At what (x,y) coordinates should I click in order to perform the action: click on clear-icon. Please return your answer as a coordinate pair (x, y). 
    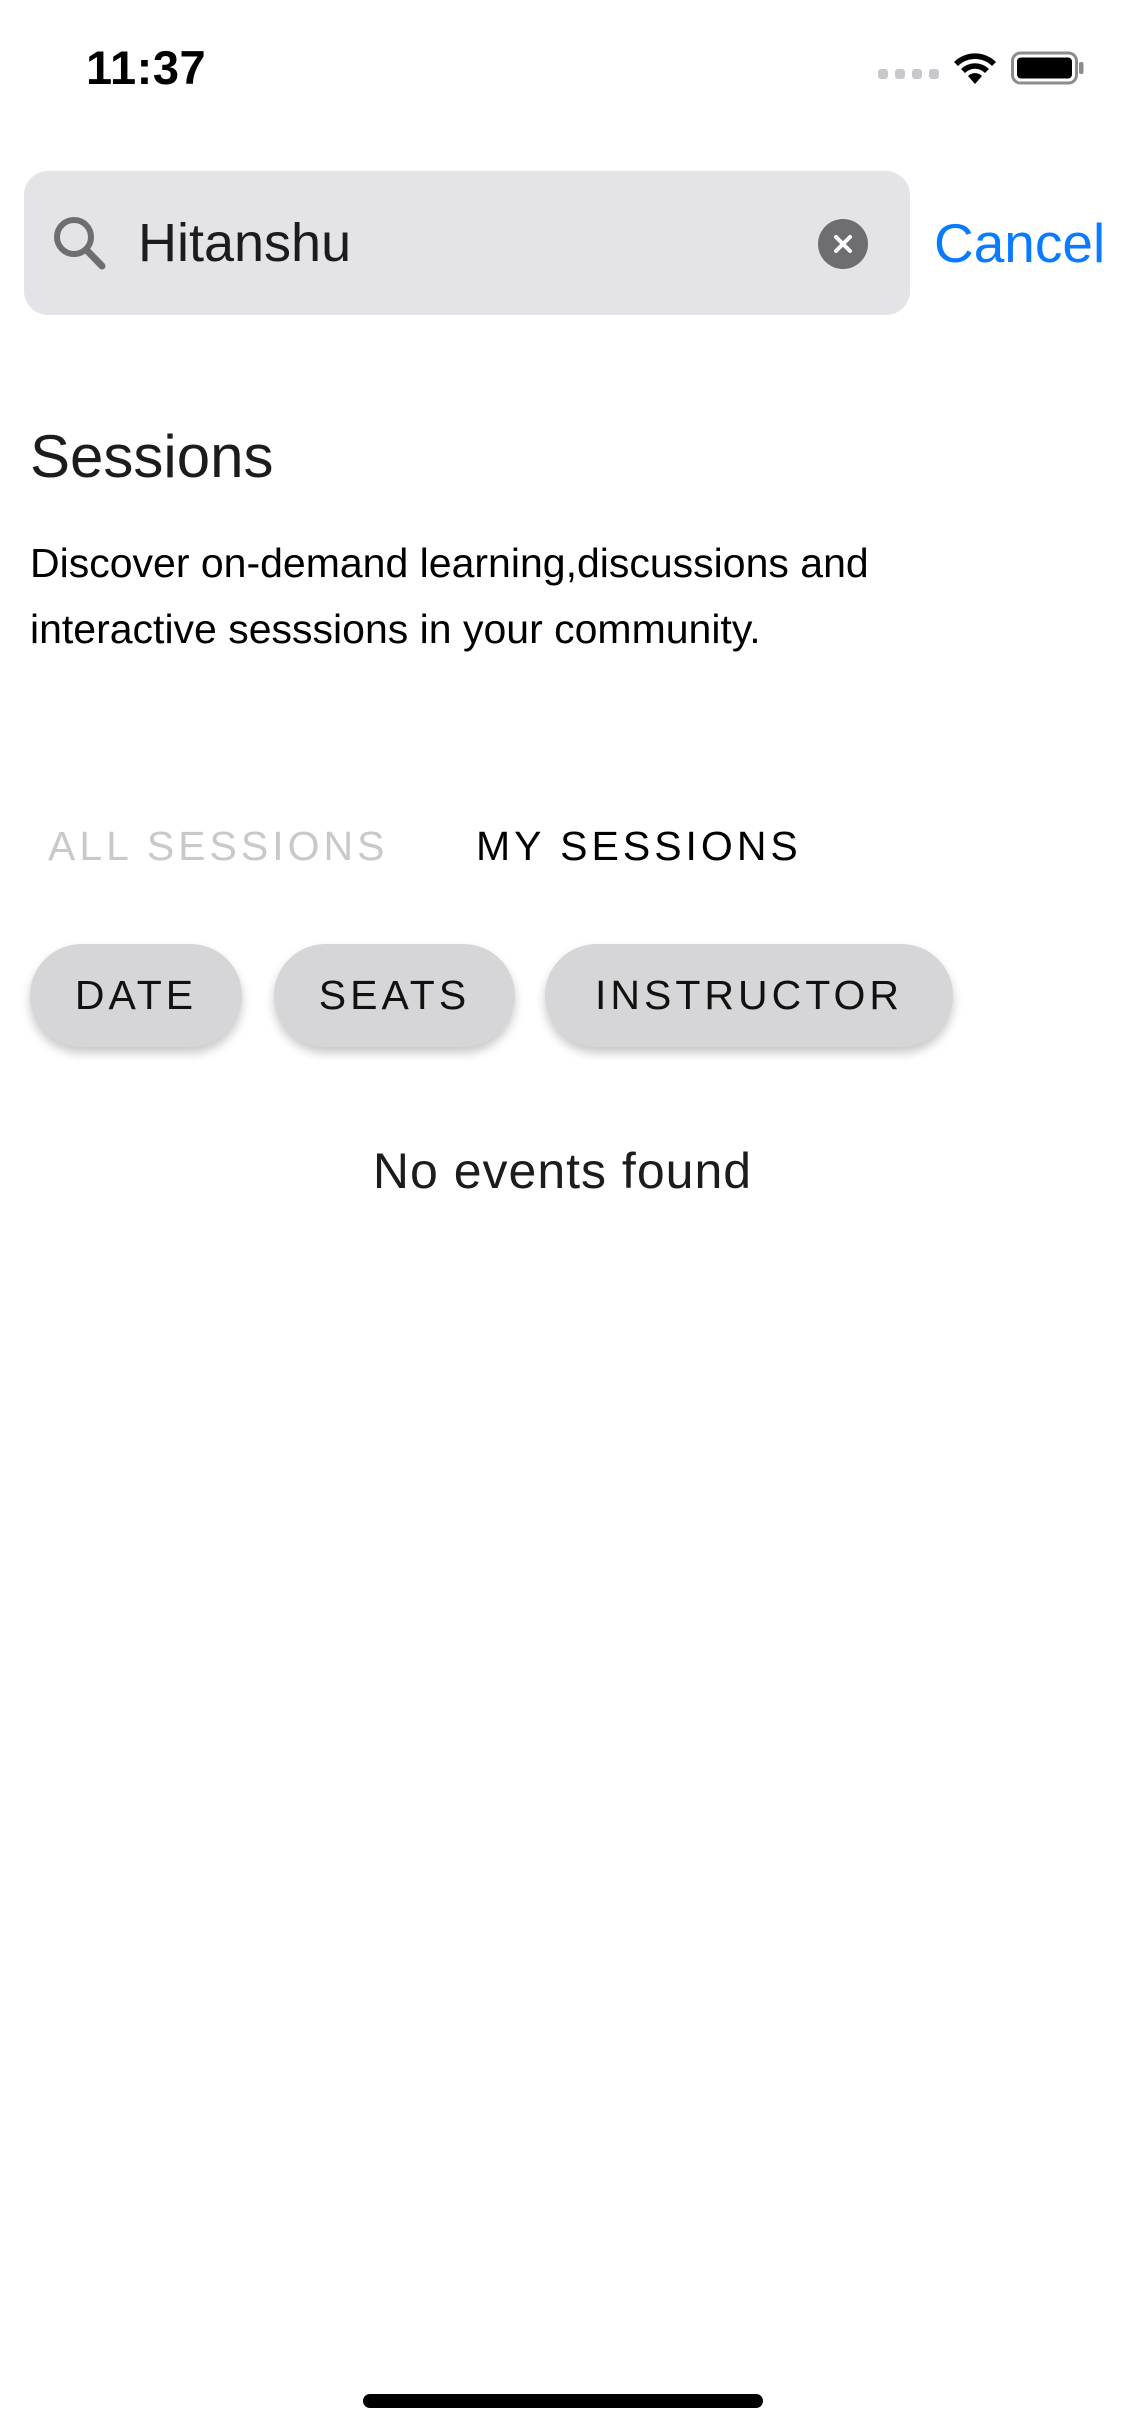
    Looking at the image, I should click on (843, 244).